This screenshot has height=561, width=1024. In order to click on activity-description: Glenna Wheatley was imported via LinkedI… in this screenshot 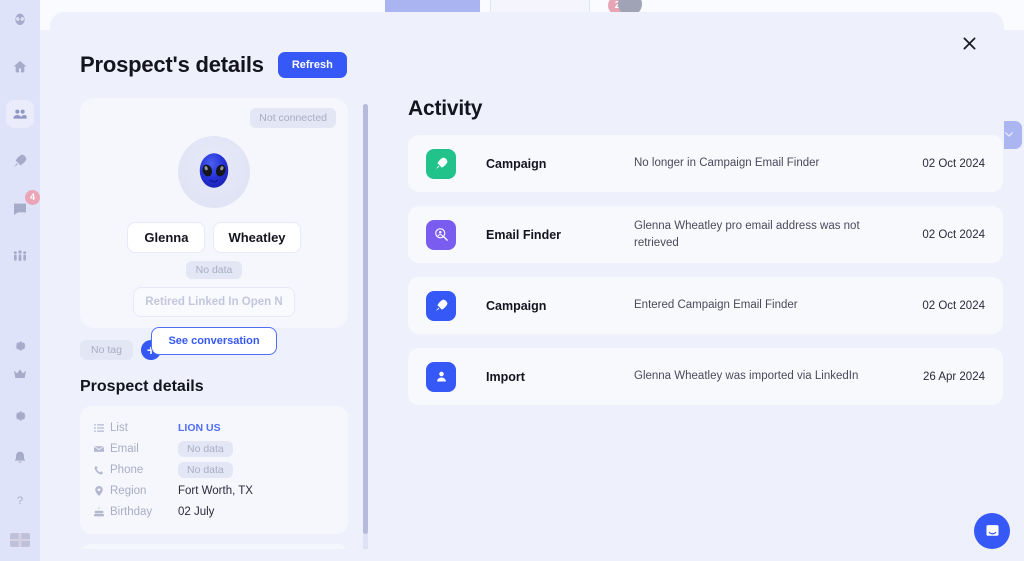, I will do `click(746, 376)`.